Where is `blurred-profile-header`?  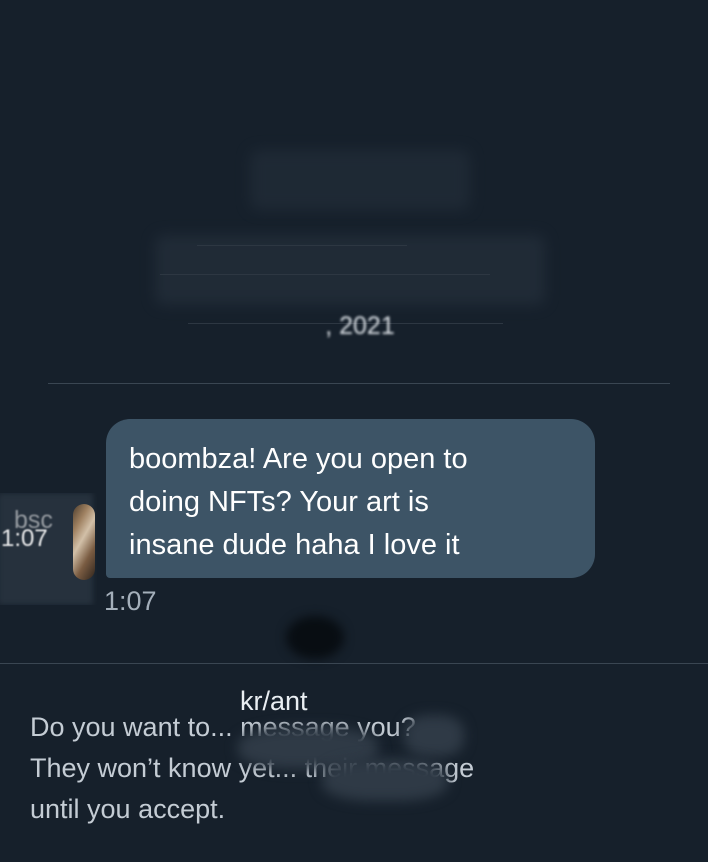 blurred-profile-header is located at coordinates (360, 180).